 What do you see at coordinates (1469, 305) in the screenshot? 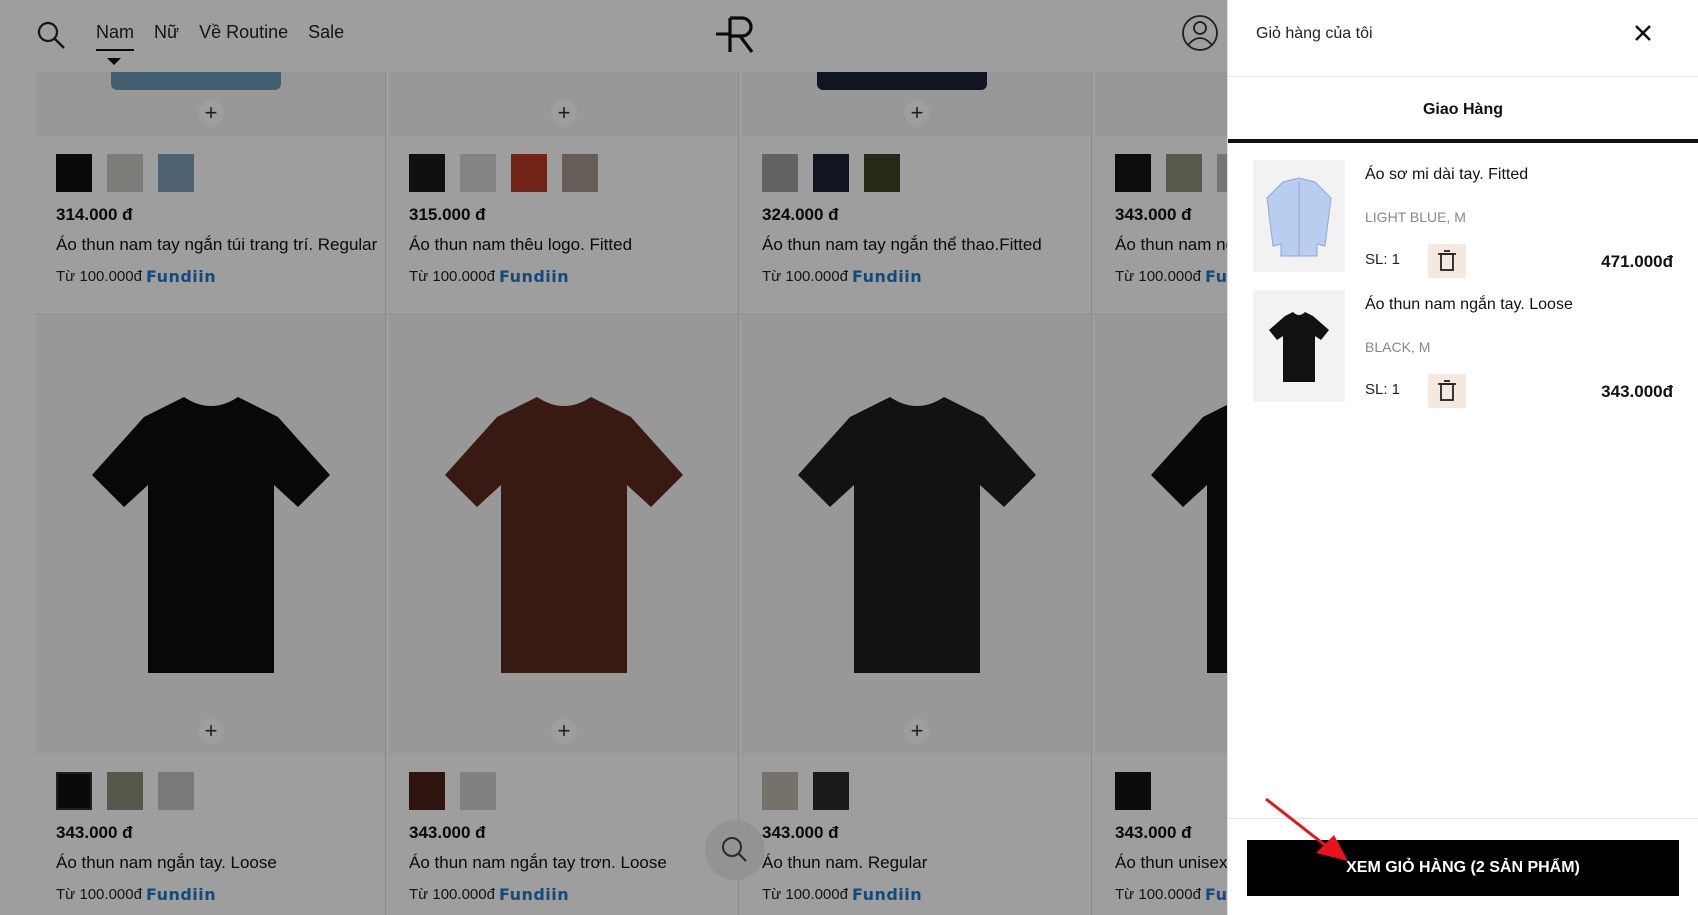
I see `cart-item-name: Áo thun nam ngắn tay. Loose` at bounding box center [1469, 305].